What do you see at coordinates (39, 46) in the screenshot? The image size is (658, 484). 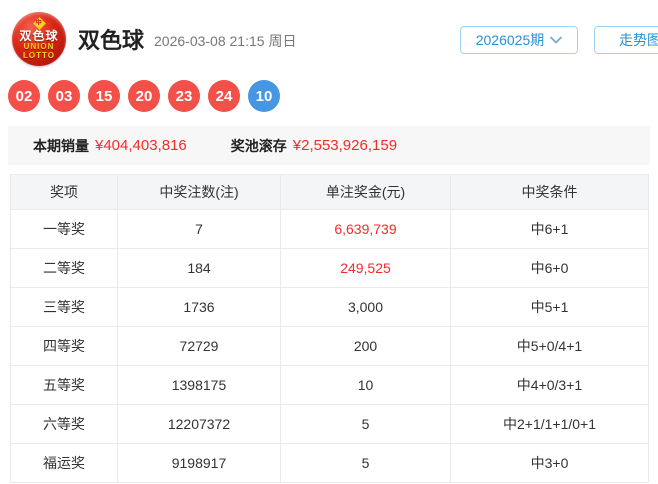 I see `logo-union-text: UNION` at bounding box center [39, 46].